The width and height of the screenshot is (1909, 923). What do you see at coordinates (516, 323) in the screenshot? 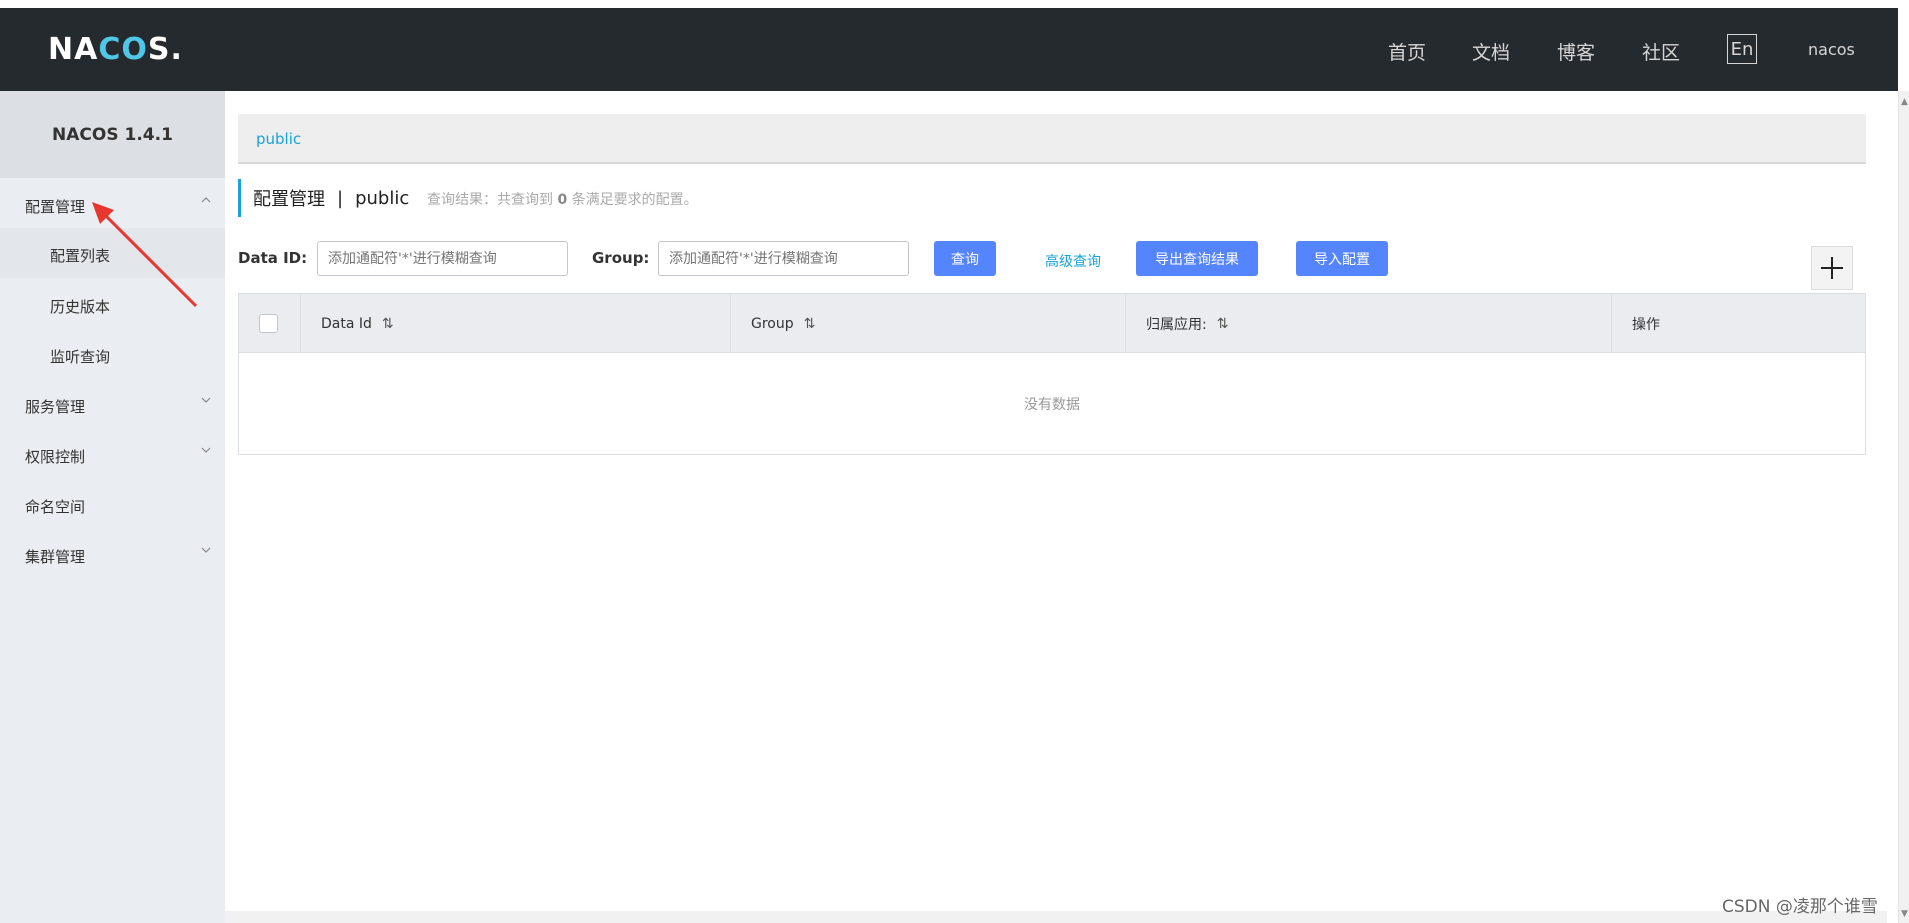
I see `column-data-id: Data Id ⇅` at bounding box center [516, 323].